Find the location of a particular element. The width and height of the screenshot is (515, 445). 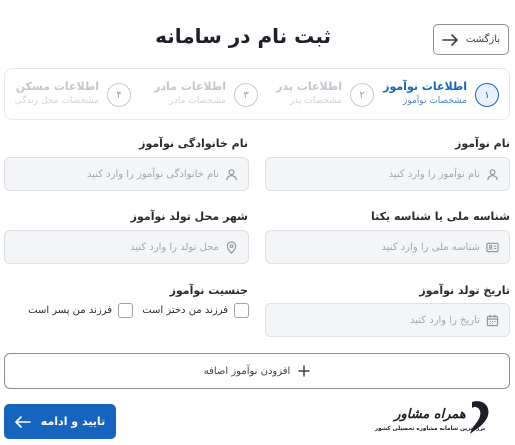

add-student-button: افزودن نوآموز اضافه is located at coordinates (257, 371).